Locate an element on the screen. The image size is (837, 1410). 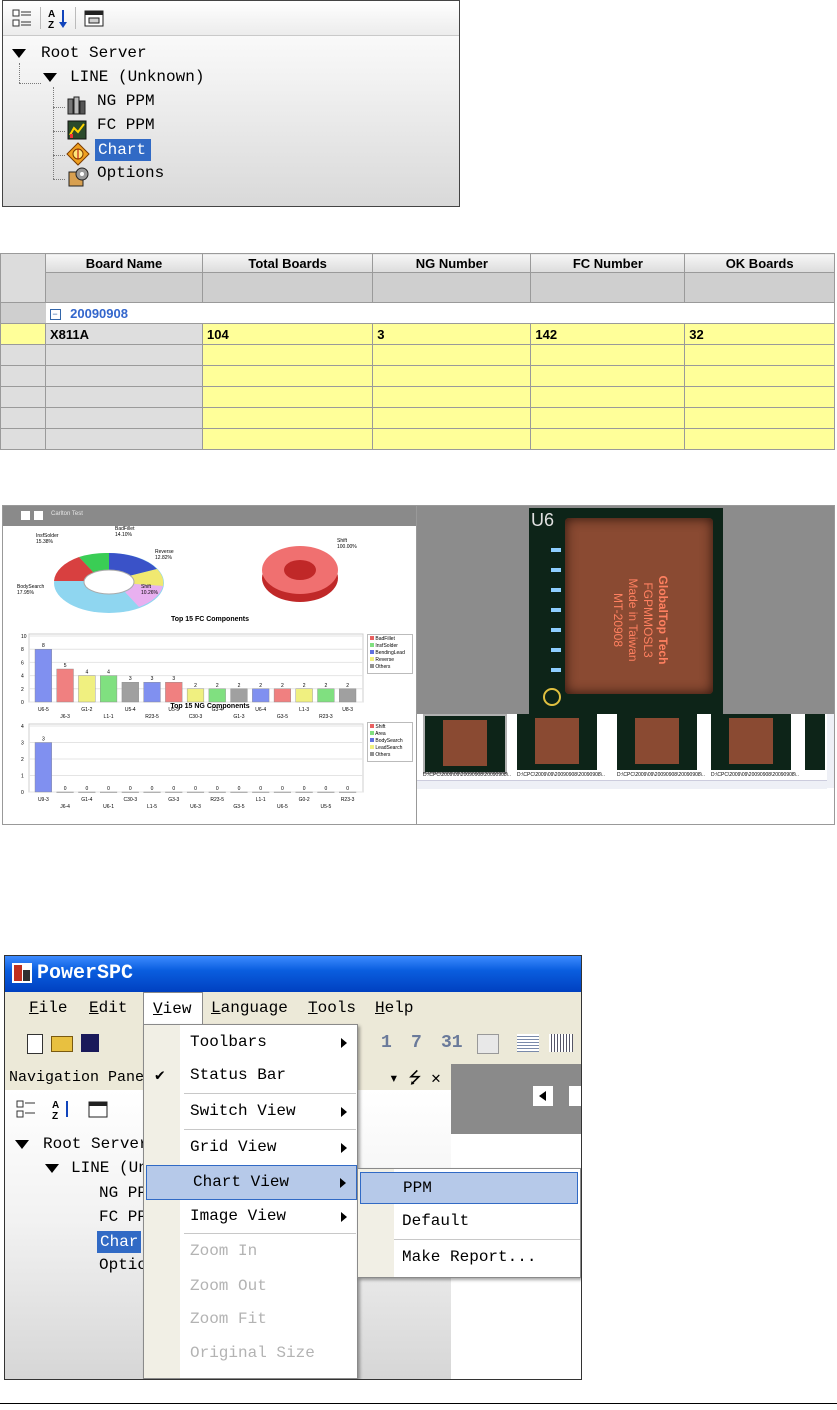
tree-node-chart-selected: Chart is located at coordinates (123, 150).